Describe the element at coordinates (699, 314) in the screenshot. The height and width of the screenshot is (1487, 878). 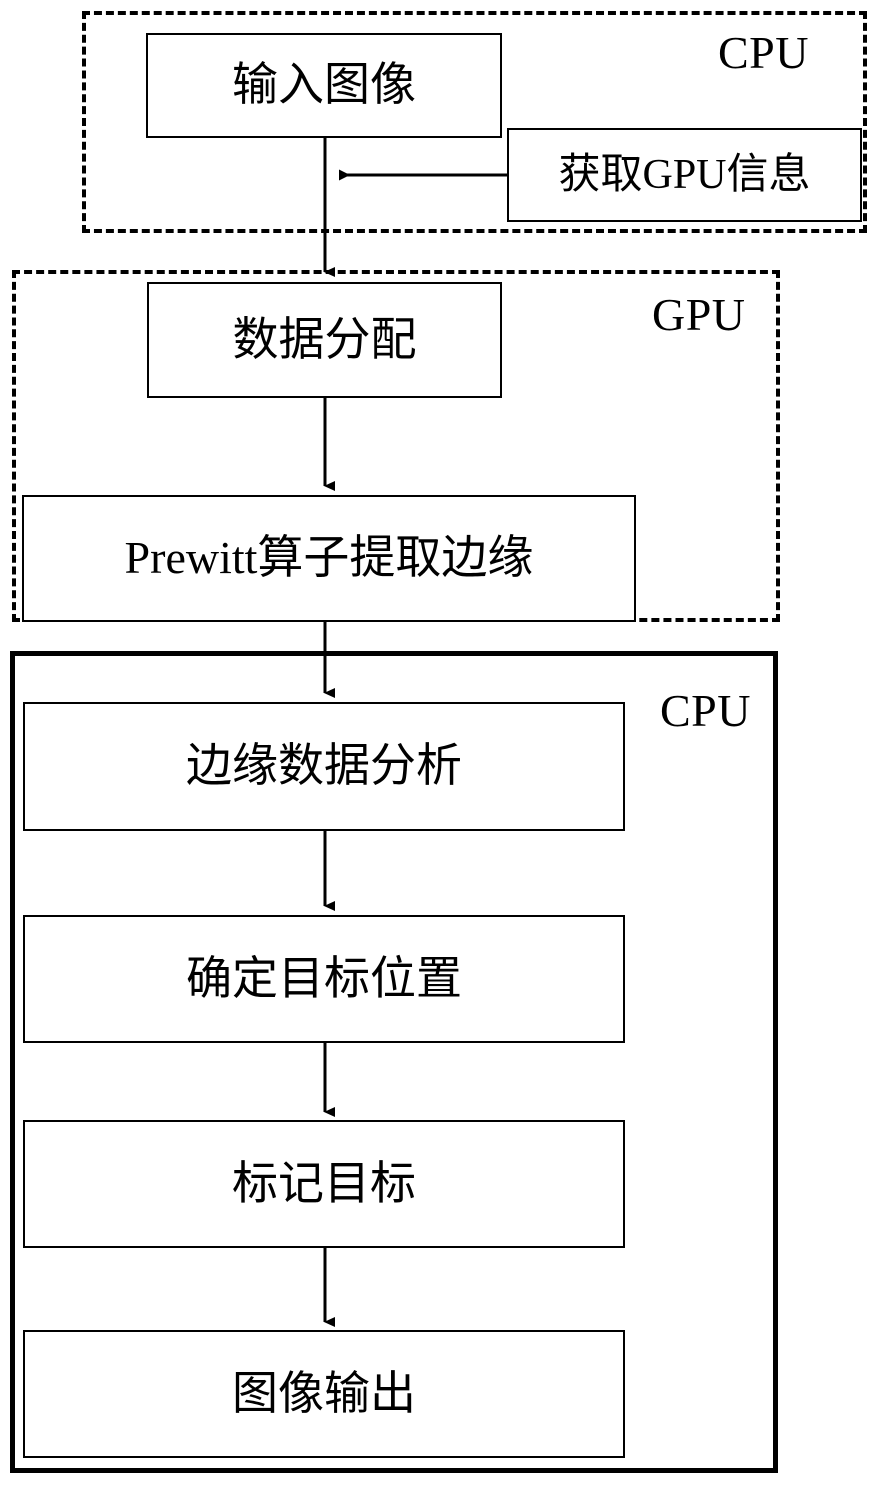
I see `group-gpu-caption: GPU` at that location.